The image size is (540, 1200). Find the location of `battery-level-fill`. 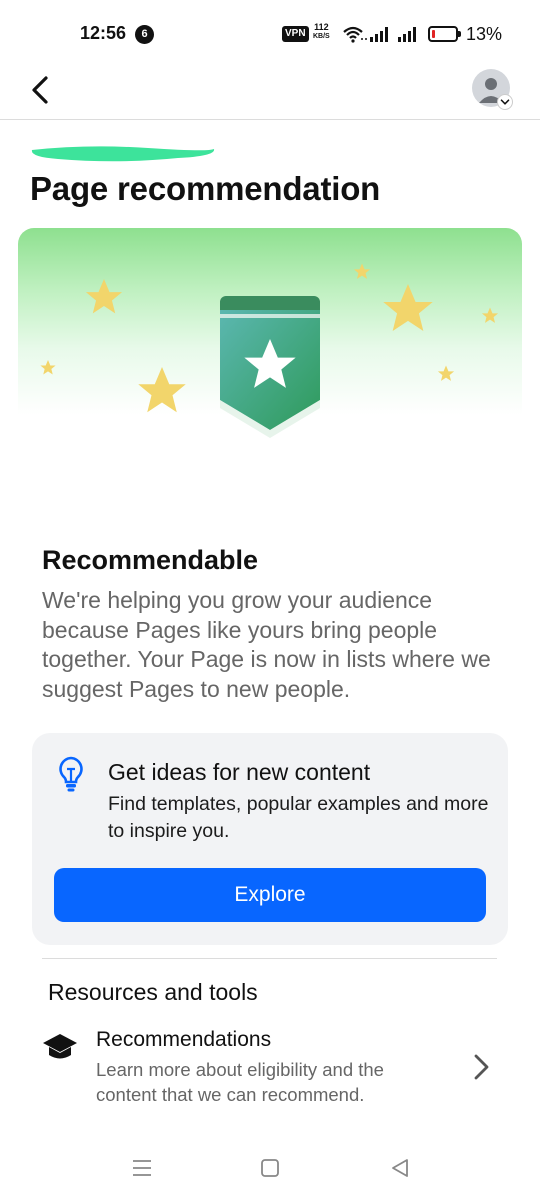

battery-level-fill is located at coordinates (433, 34).